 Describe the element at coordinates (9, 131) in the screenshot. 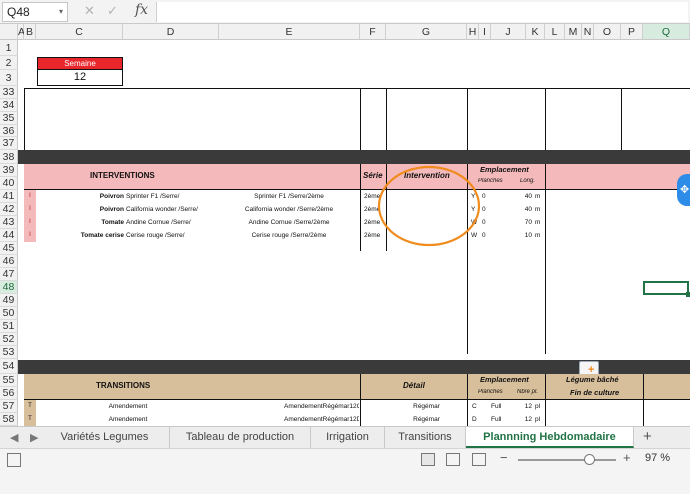

I see `row-header: 36` at that location.